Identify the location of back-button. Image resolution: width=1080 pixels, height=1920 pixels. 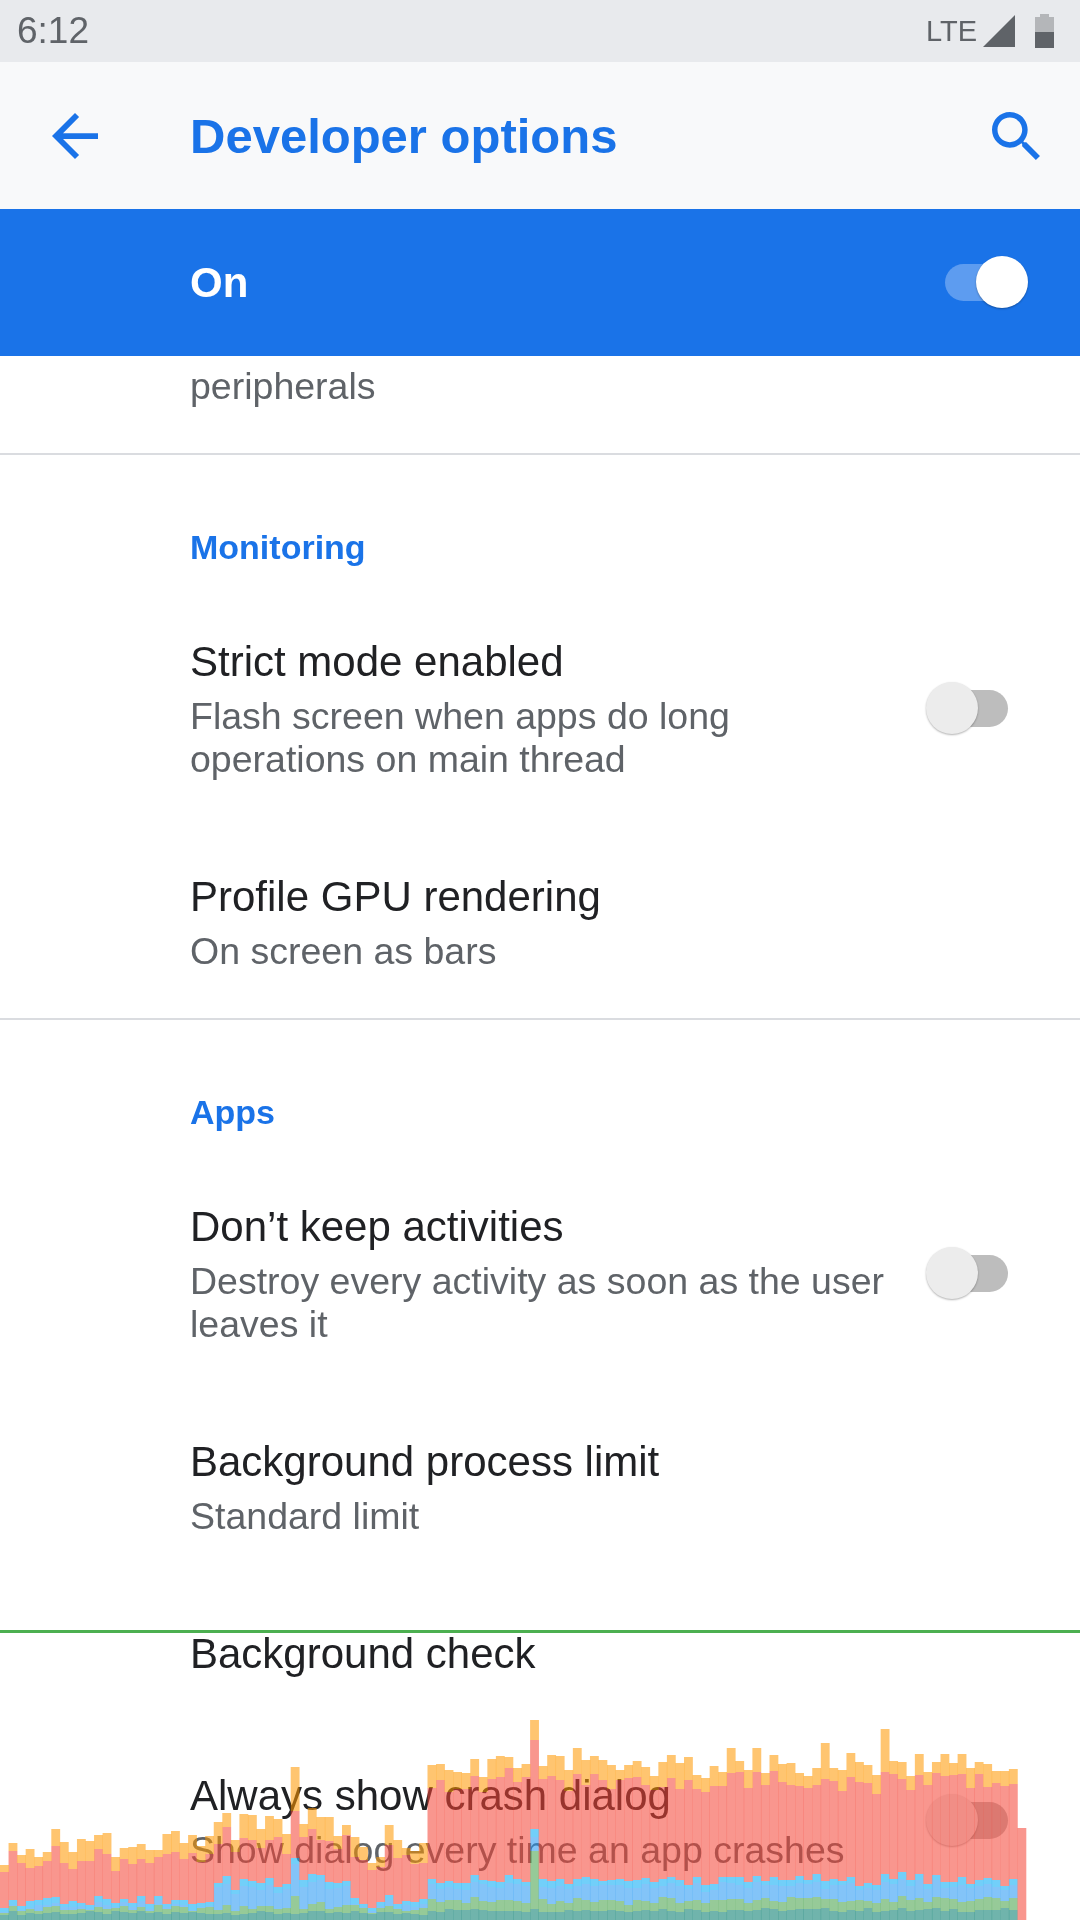
(75, 135).